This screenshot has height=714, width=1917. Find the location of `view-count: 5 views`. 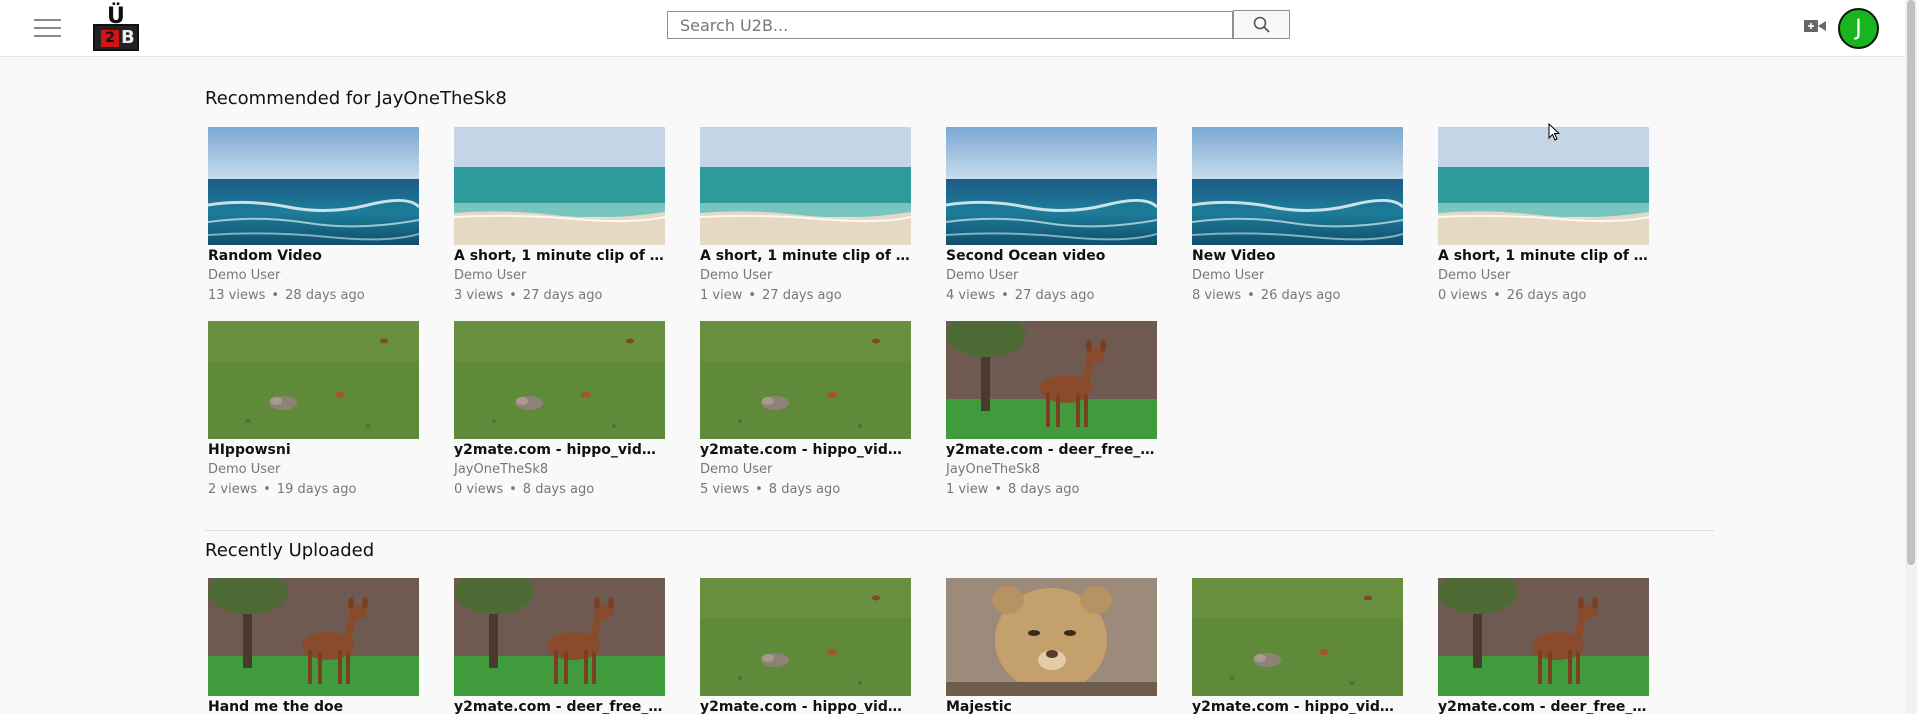

view-count: 5 views is located at coordinates (725, 489).